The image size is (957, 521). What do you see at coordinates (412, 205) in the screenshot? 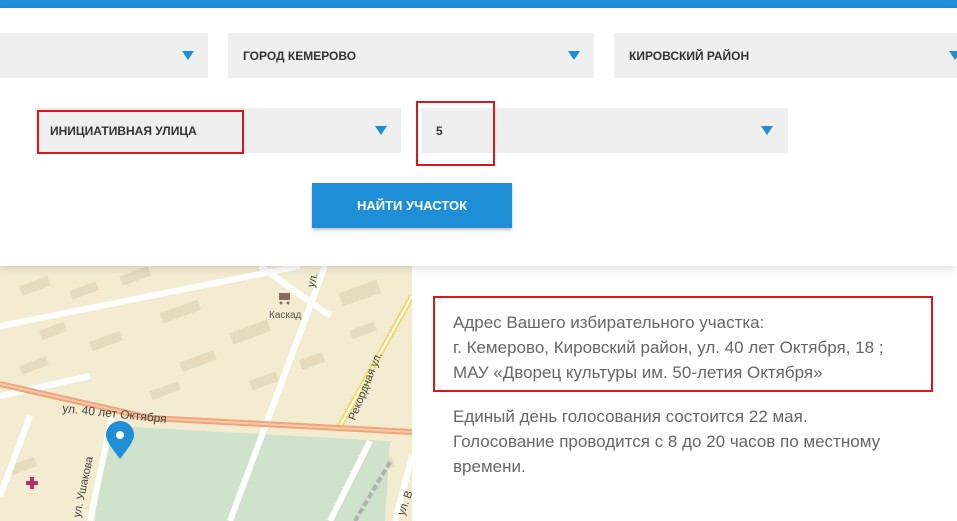
I see `find-precinct-button: НАЙТИ УЧАСТОК` at bounding box center [412, 205].